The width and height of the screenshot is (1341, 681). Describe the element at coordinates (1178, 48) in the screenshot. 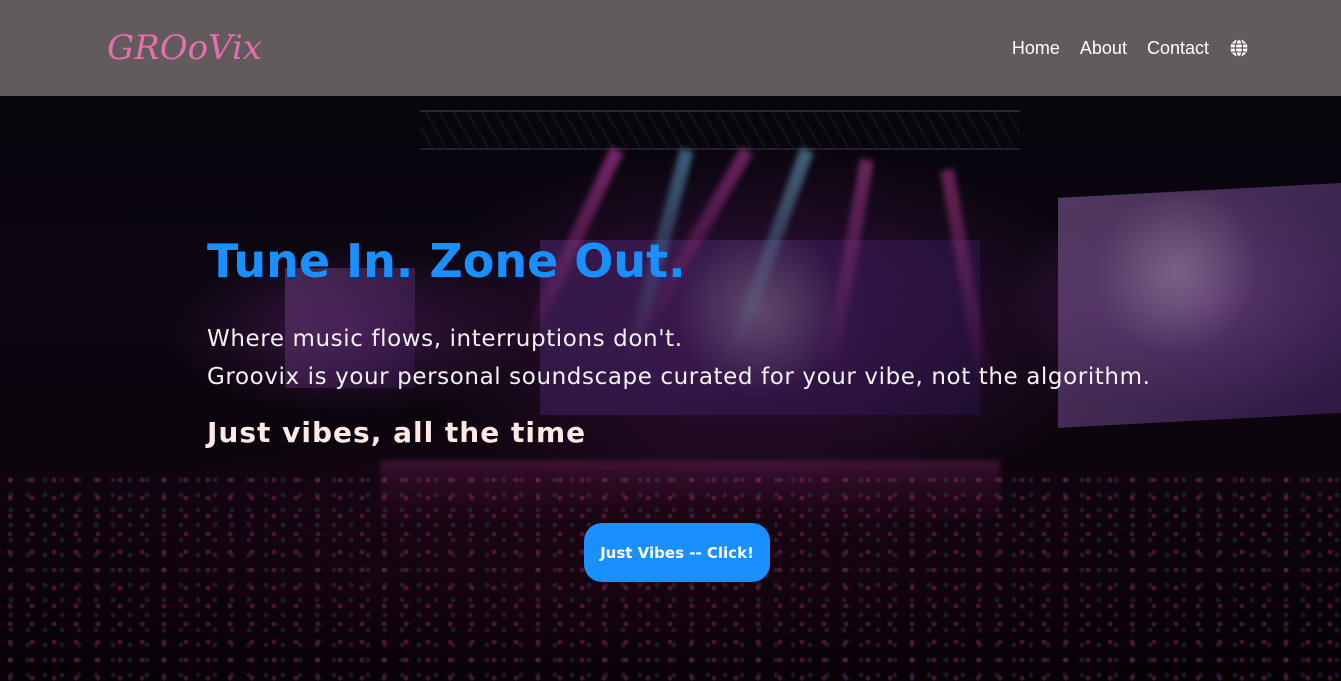

I see `nav-link-contact: Contact` at that location.